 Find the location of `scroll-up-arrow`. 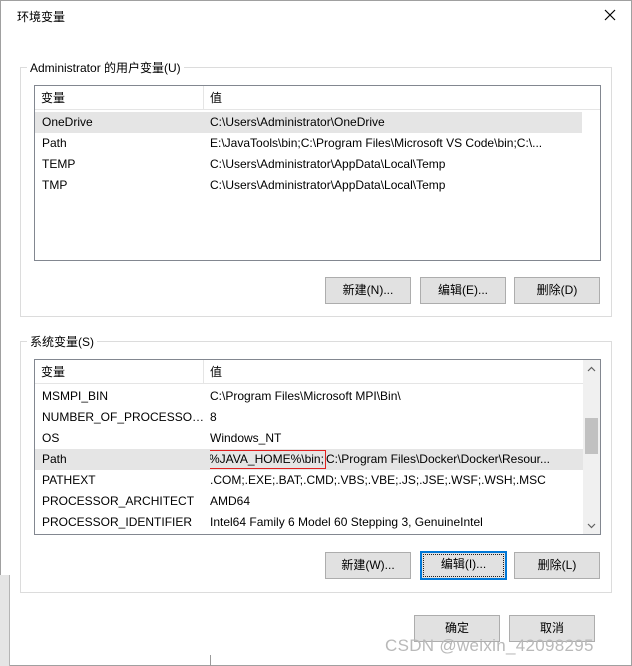

scroll-up-arrow is located at coordinates (591, 368).